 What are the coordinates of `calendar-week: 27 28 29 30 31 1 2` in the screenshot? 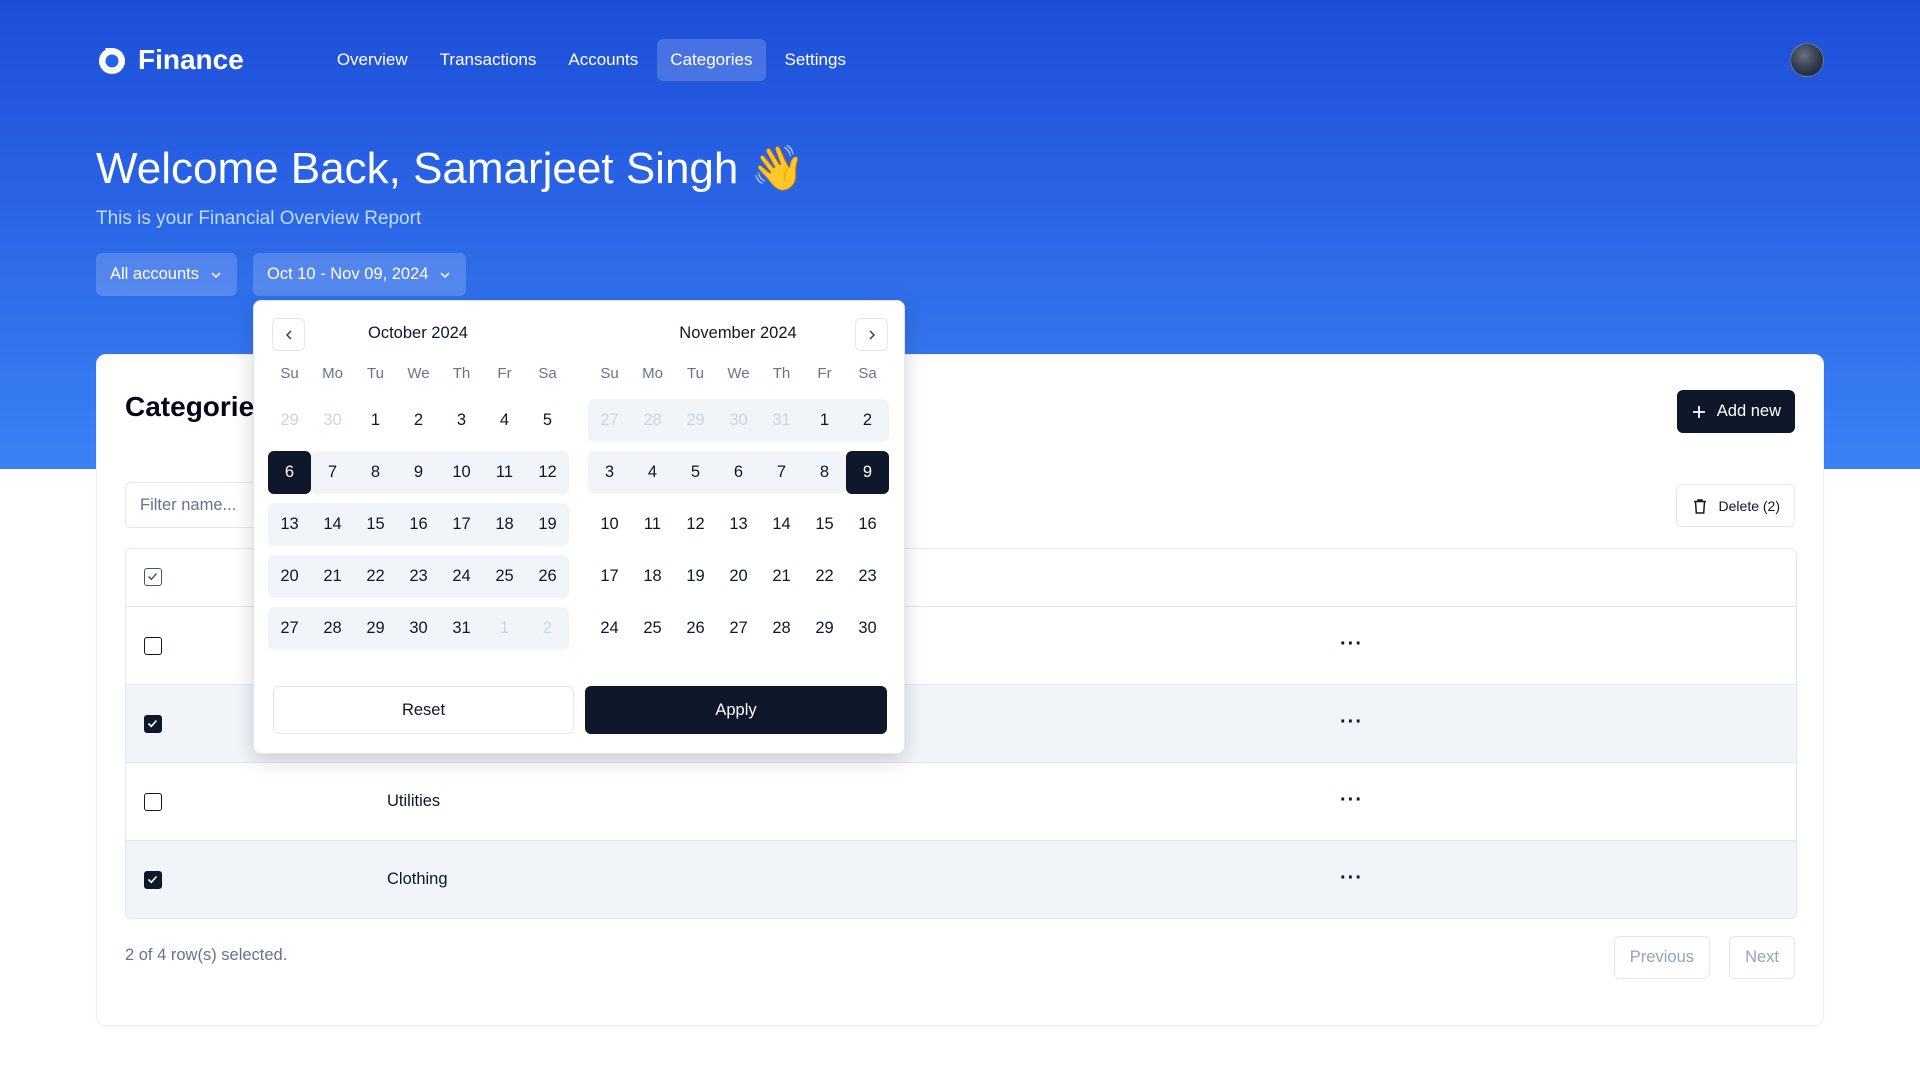 It's located at (418, 628).